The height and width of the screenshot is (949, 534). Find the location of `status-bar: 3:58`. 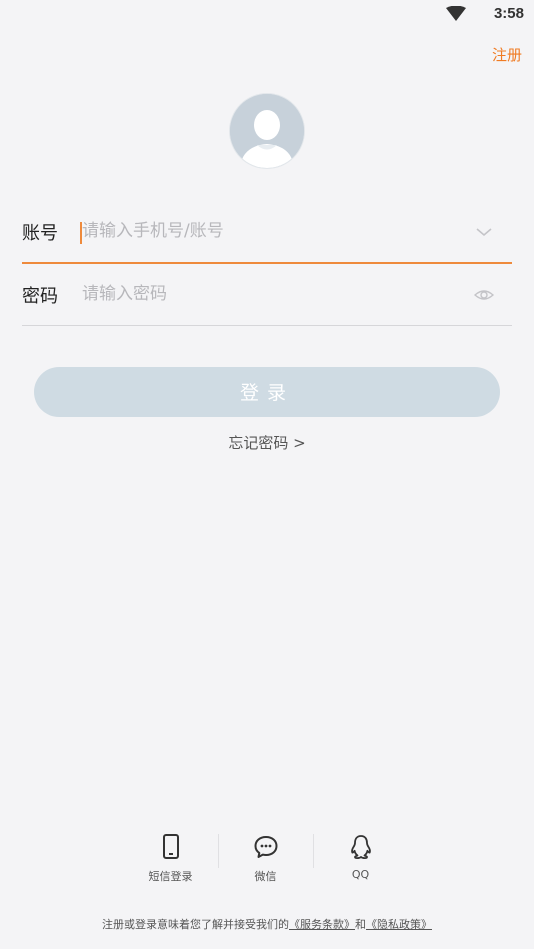

status-bar: 3:58 is located at coordinates (267, 14).